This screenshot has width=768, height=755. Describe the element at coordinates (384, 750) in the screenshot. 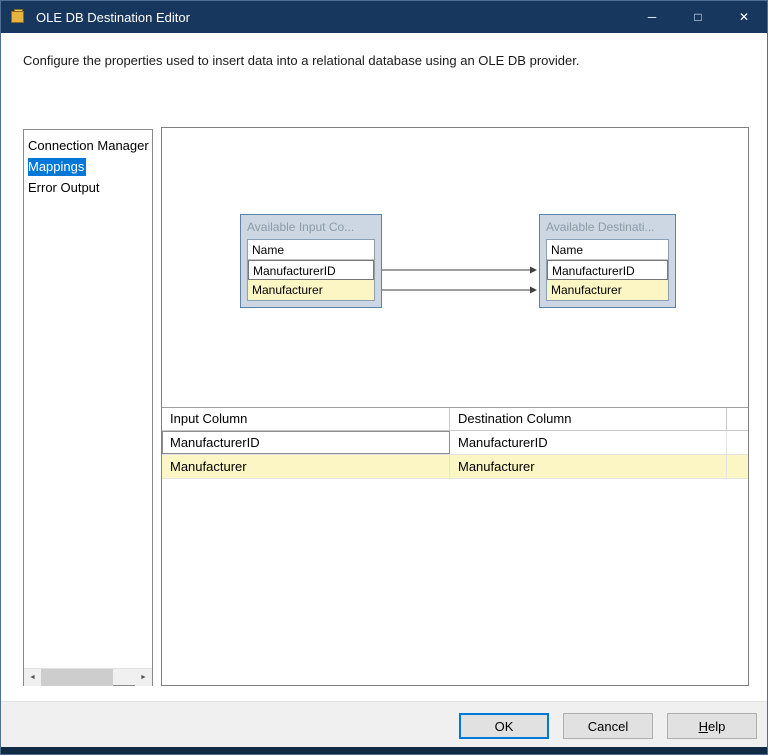

I see `window-bottom-edge` at that location.